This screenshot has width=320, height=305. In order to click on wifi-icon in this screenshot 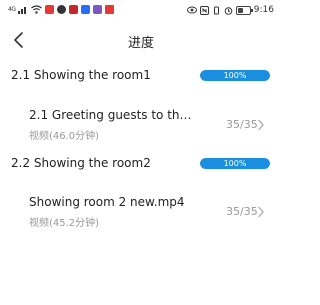, I will do `click(37, 9)`.